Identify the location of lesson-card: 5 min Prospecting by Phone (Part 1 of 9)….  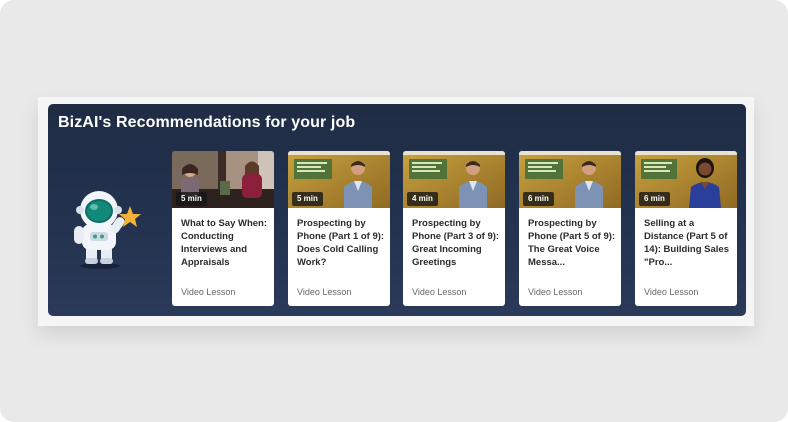
(339, 228).